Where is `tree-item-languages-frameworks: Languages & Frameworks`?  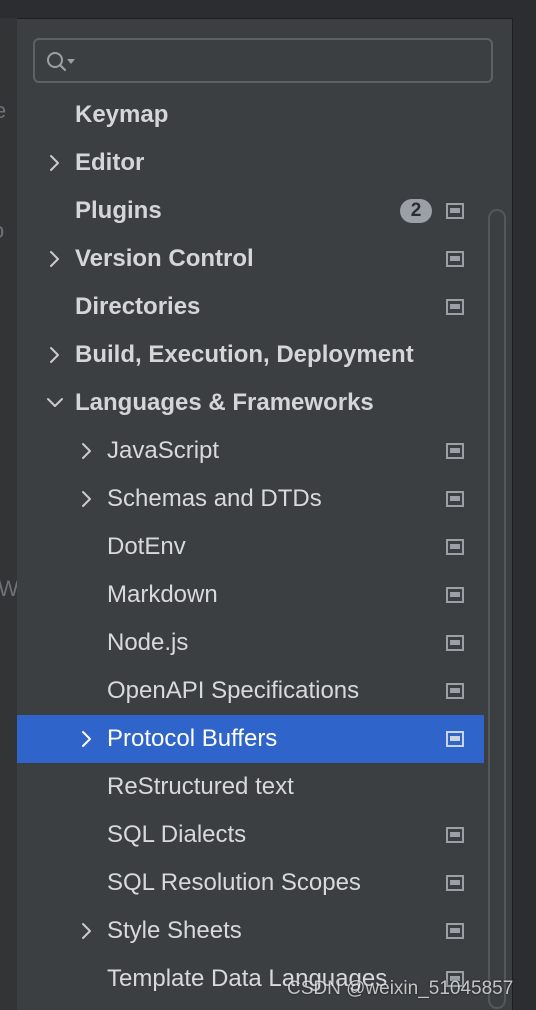 tree-item-languages-frameworks: Languages & Frameworks is located at coordinates (250, 403).